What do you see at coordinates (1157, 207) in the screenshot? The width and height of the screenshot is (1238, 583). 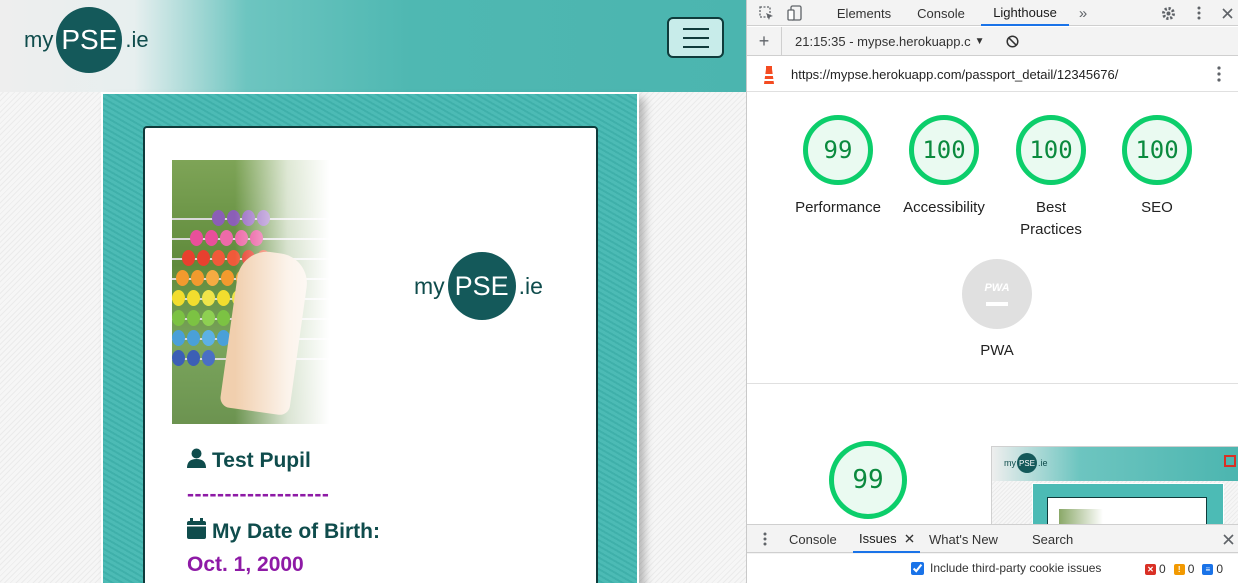 I see `seo-label: SEO` at bounding box center [1157, 207].